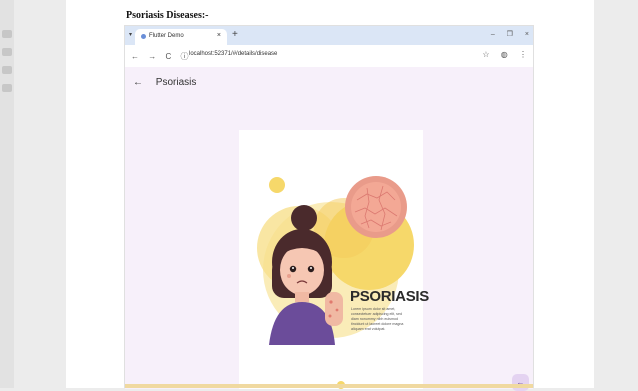  I want to click on page-title: Psoriasis, so click(176, 82).